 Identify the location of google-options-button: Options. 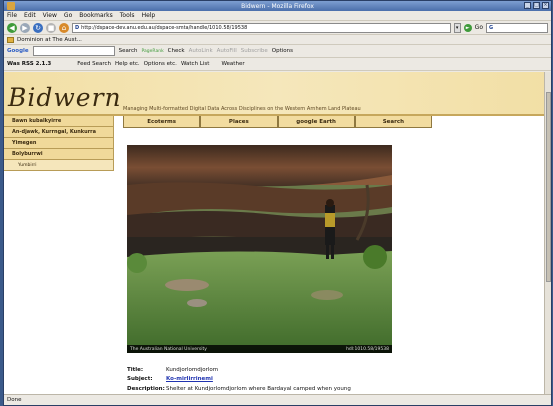
(282, 51).